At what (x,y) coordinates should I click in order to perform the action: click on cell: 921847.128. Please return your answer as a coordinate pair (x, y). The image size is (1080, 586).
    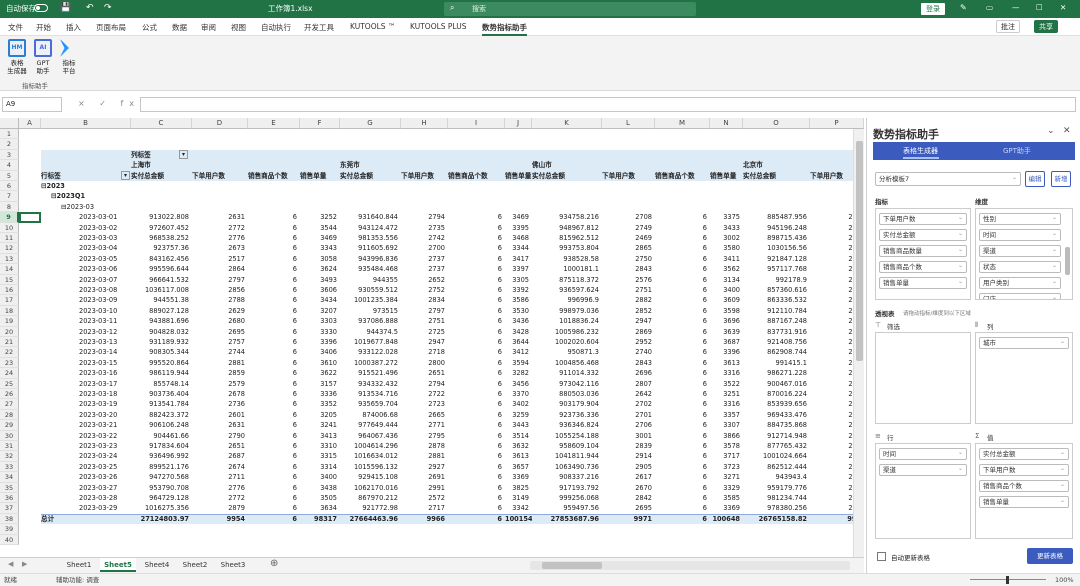
    Looking at the image, I should click on (776, 259).